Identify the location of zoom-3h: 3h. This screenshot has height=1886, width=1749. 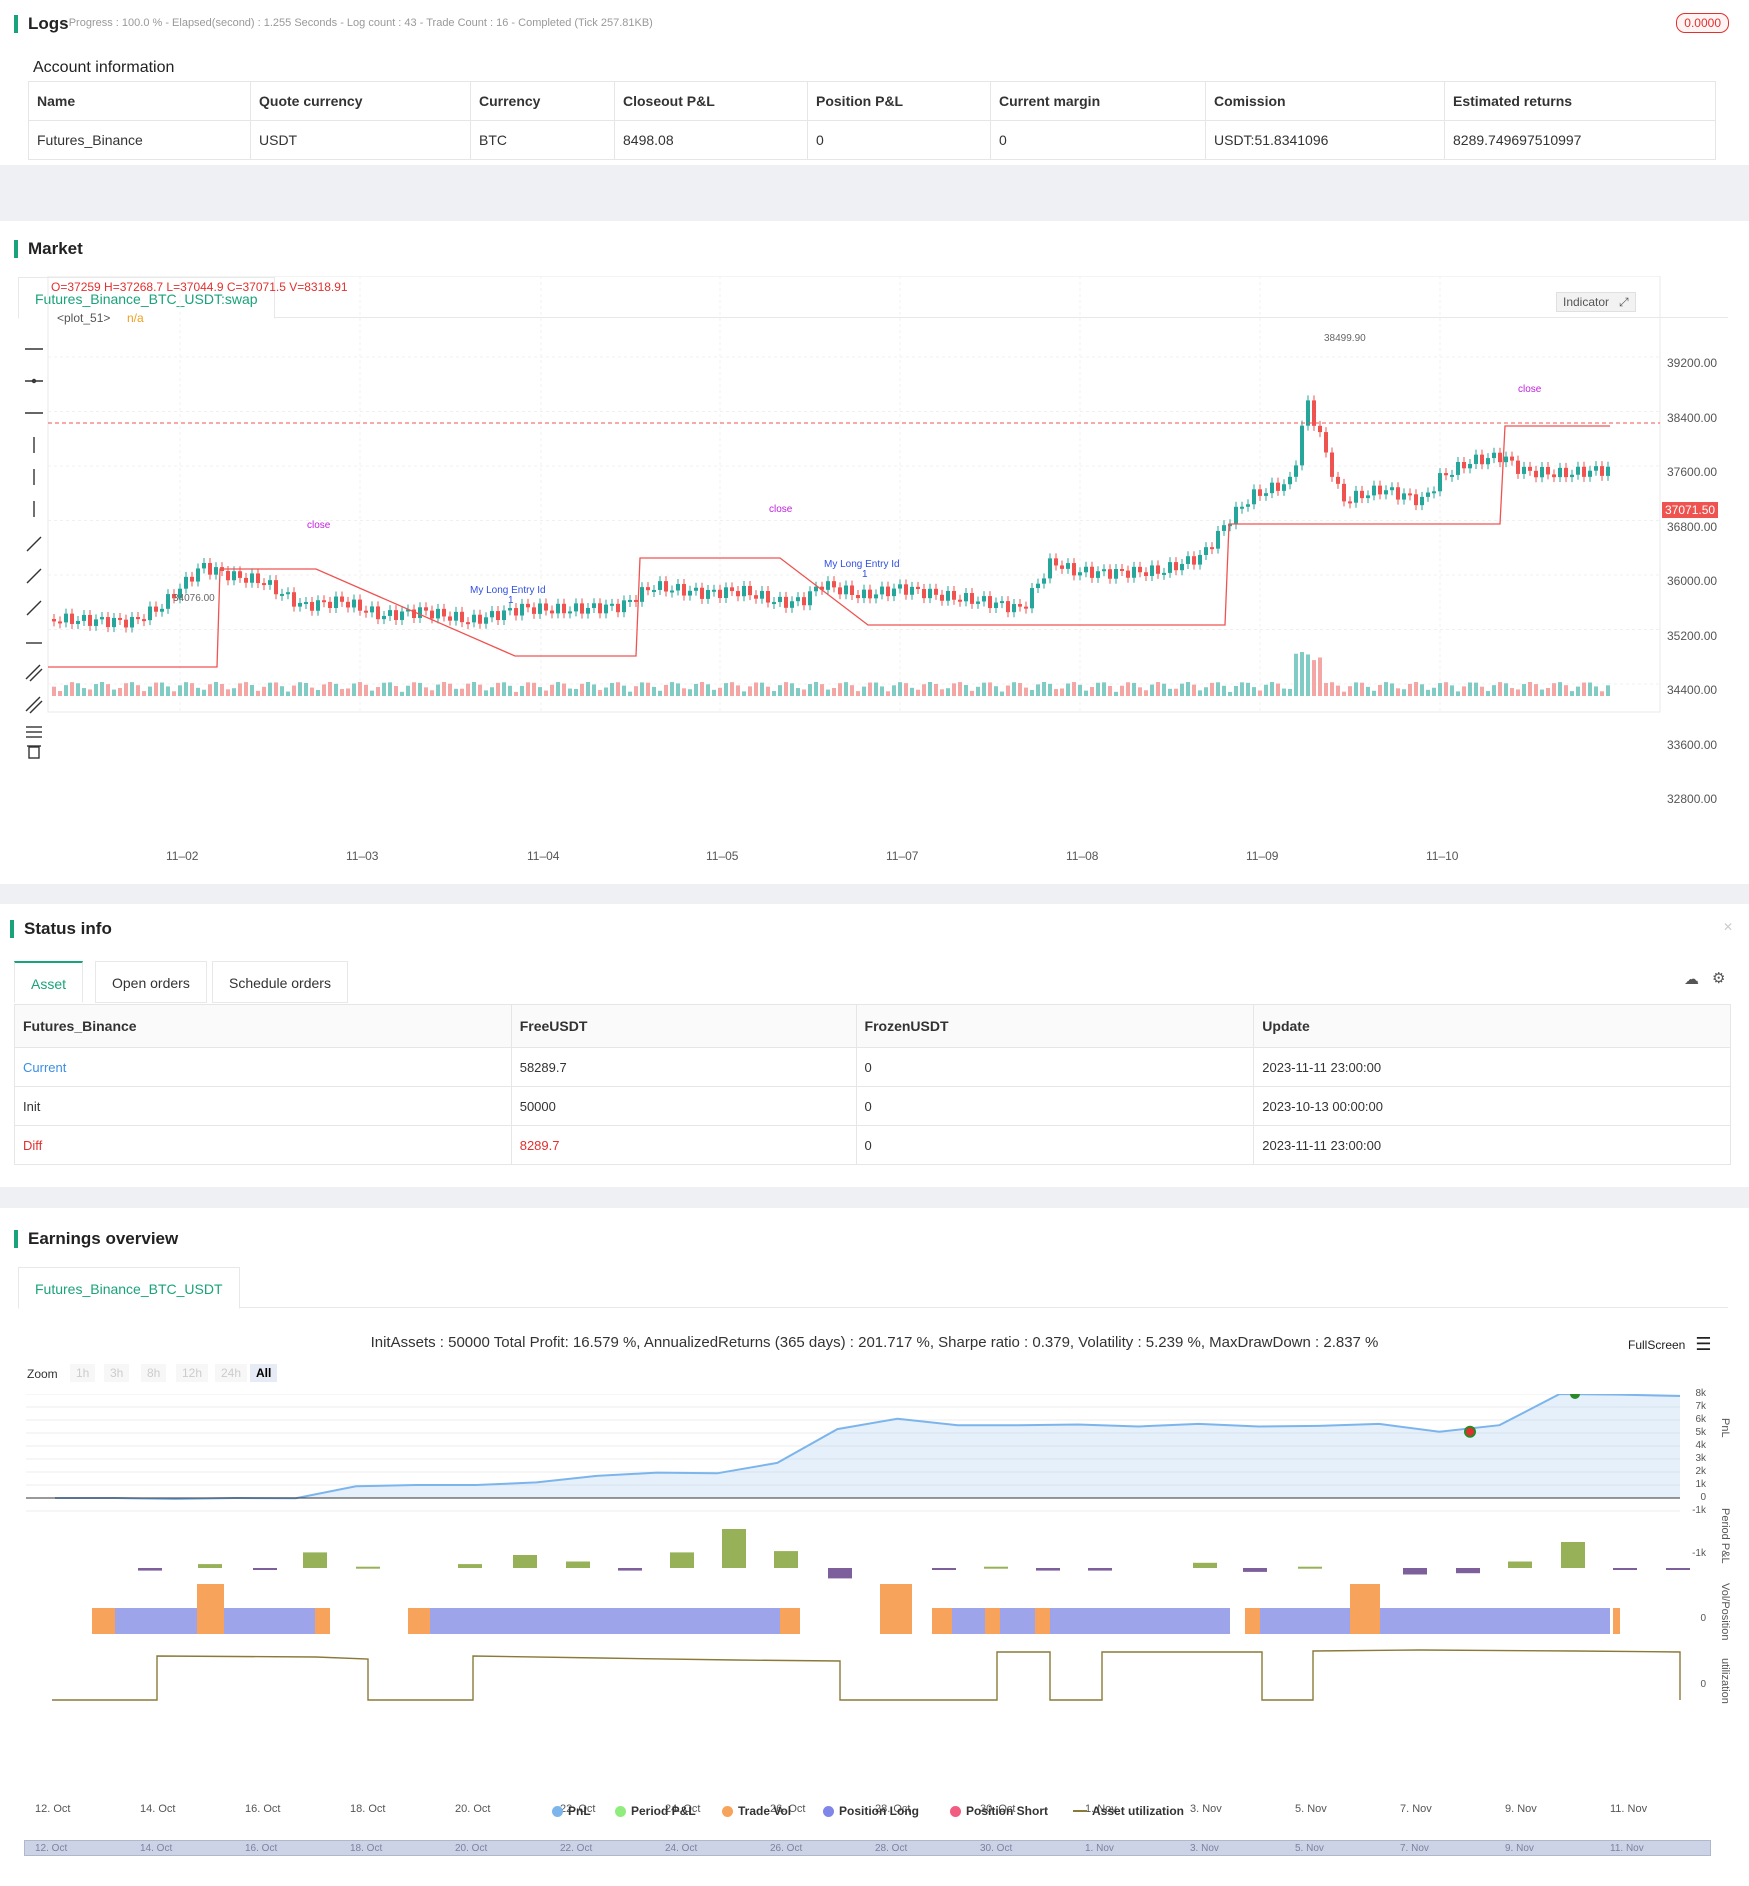
(117, 1373).